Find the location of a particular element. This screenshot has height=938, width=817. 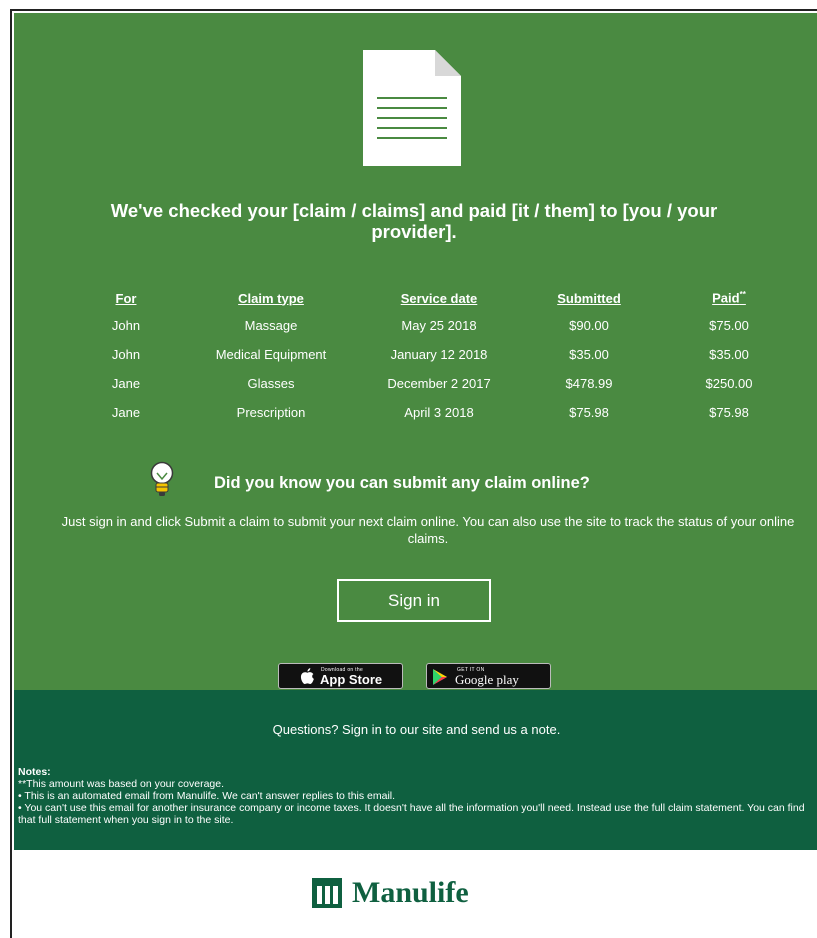

cell-service-date: December 2 2017 is located at coordinates (439, 383).